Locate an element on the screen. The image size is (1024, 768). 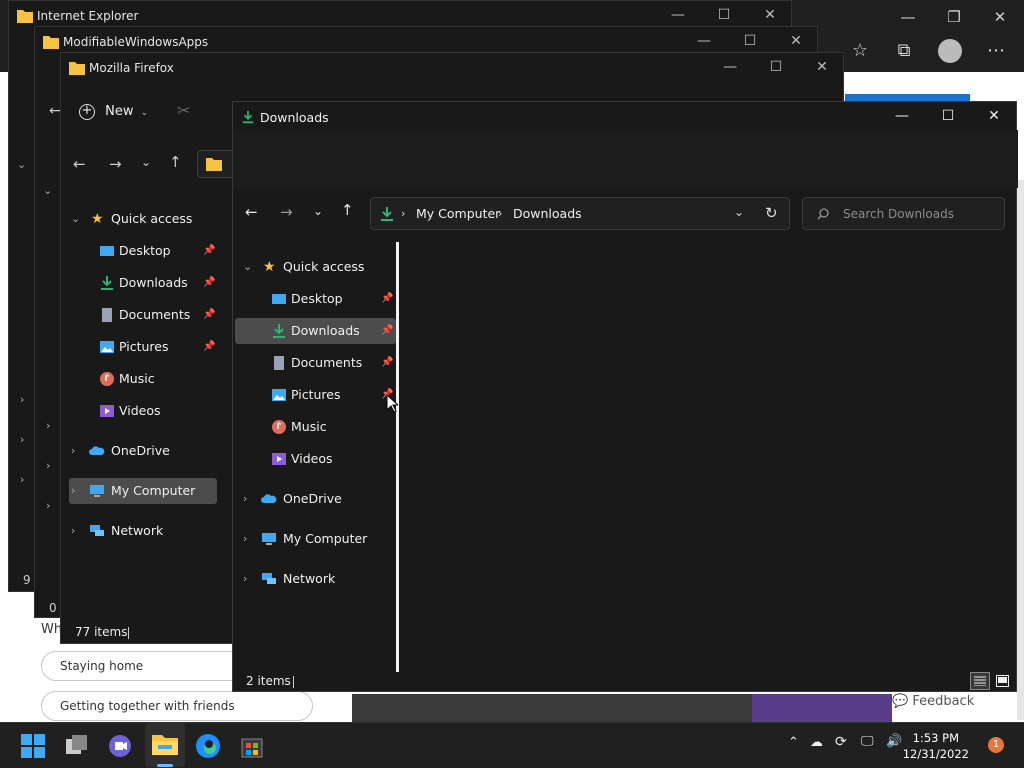
explorer-taskbar-button is located at coordinates (165, 745).